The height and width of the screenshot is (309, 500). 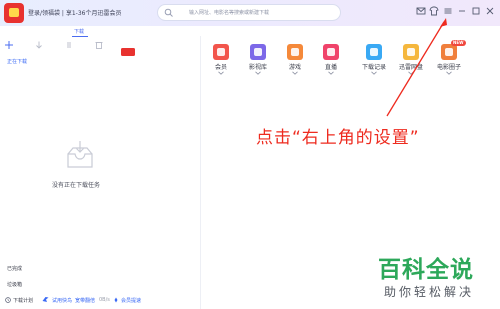 What do you see at coordinates (80, 36) in the screenshot?
I see `tab-underline` at bounding box center [80, 36].